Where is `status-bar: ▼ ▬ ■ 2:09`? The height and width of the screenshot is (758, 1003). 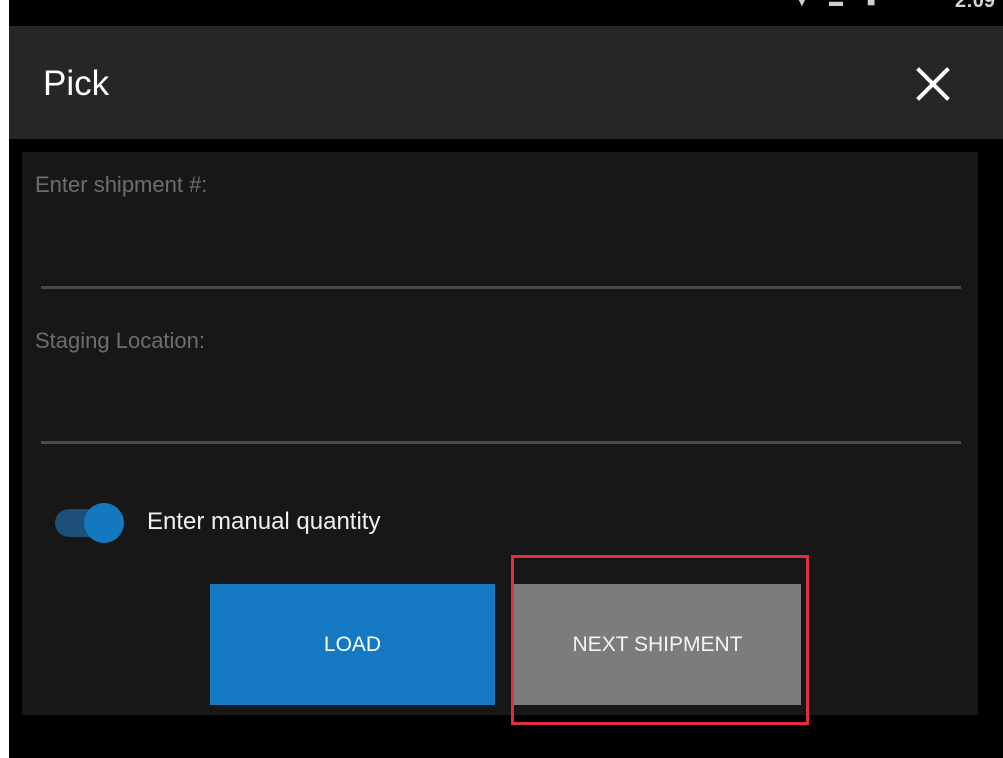
status-bar: ▼ ▬ ■ 2:09 is located at coordinates (506, 5).